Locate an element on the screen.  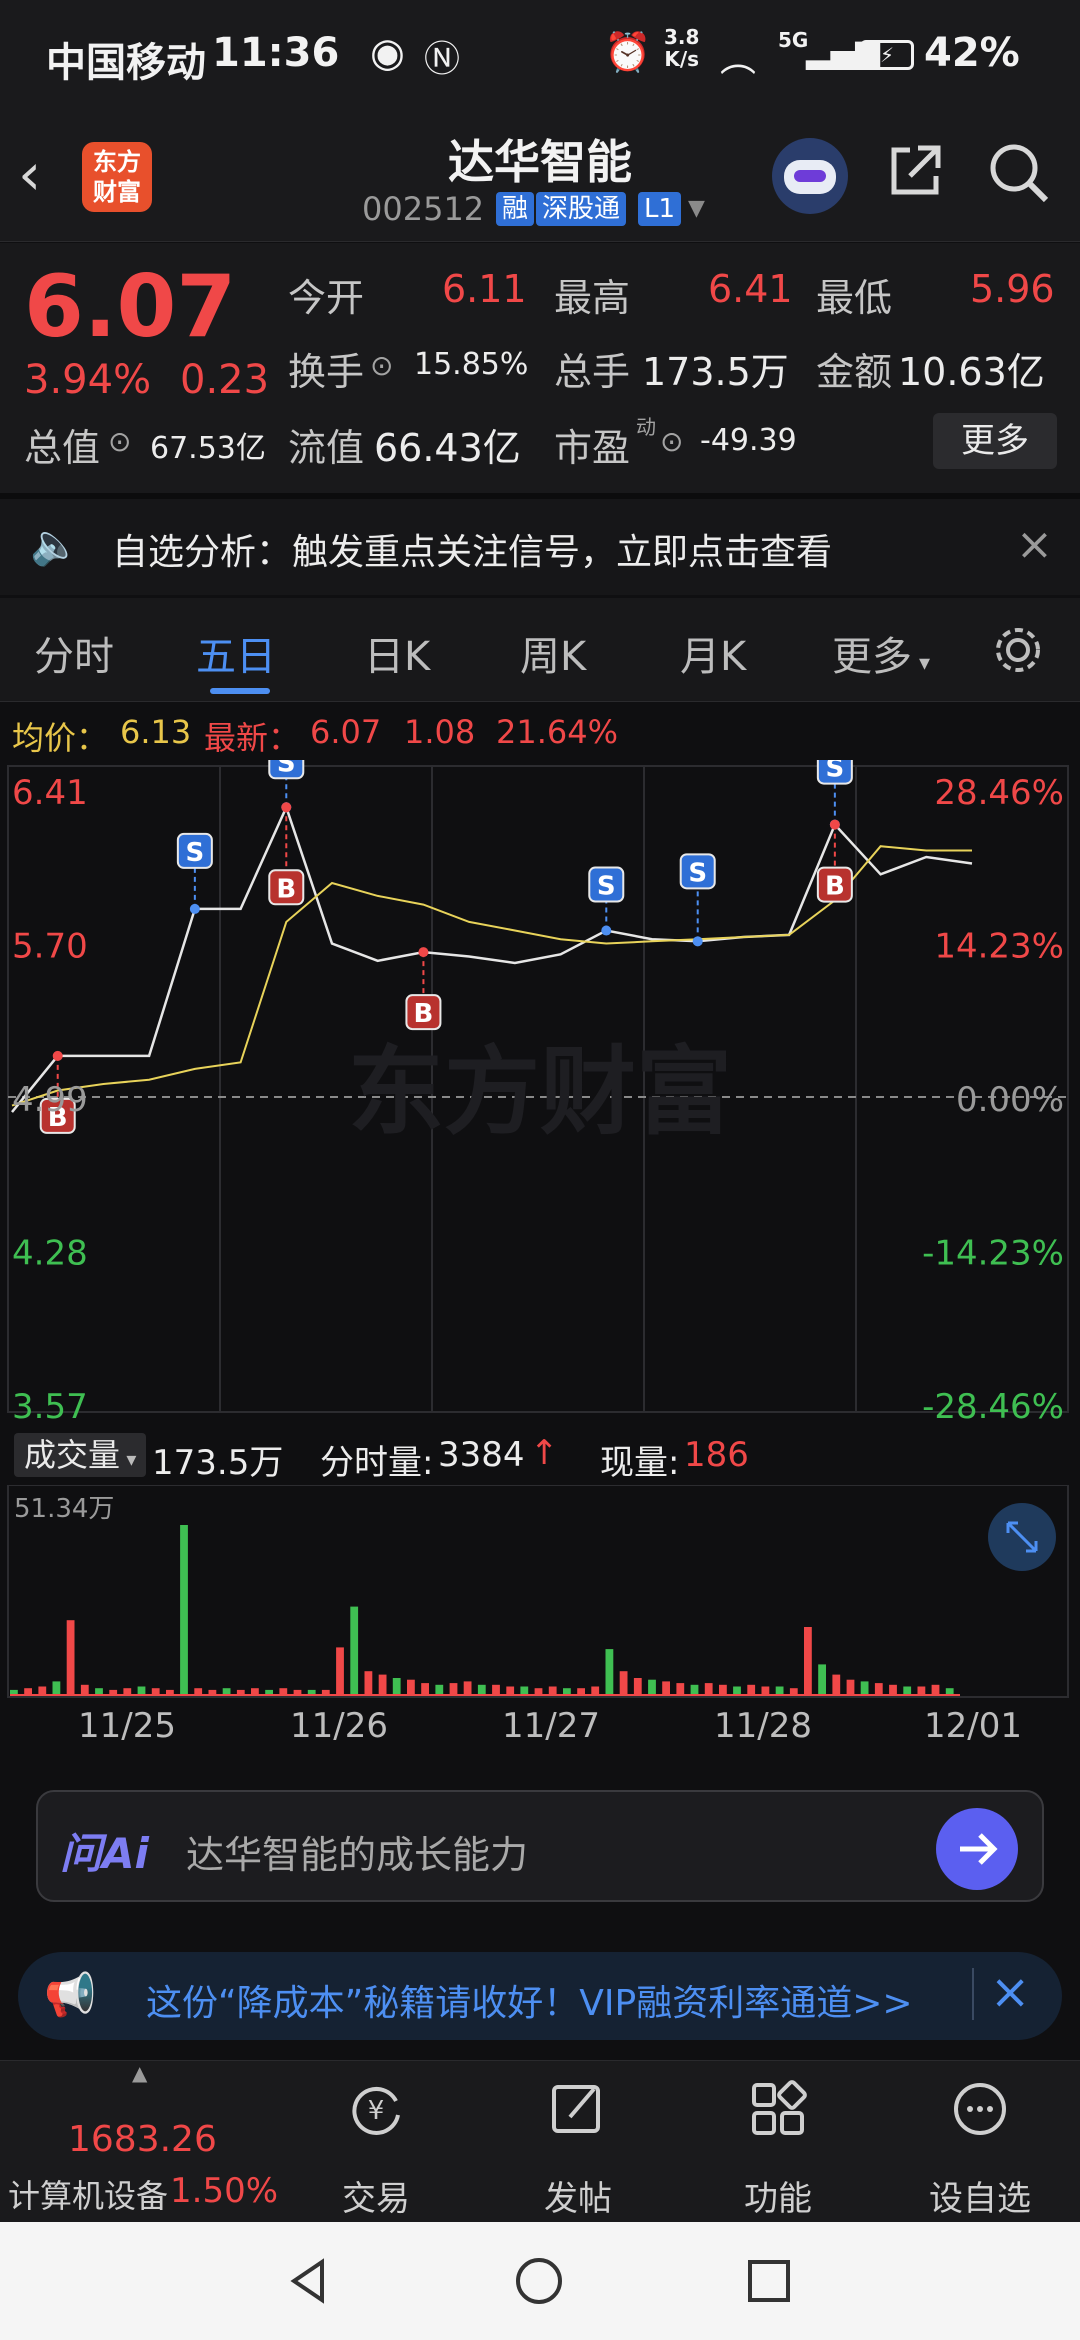
date-label: 11/25 is located at coordinates (127, 1726).